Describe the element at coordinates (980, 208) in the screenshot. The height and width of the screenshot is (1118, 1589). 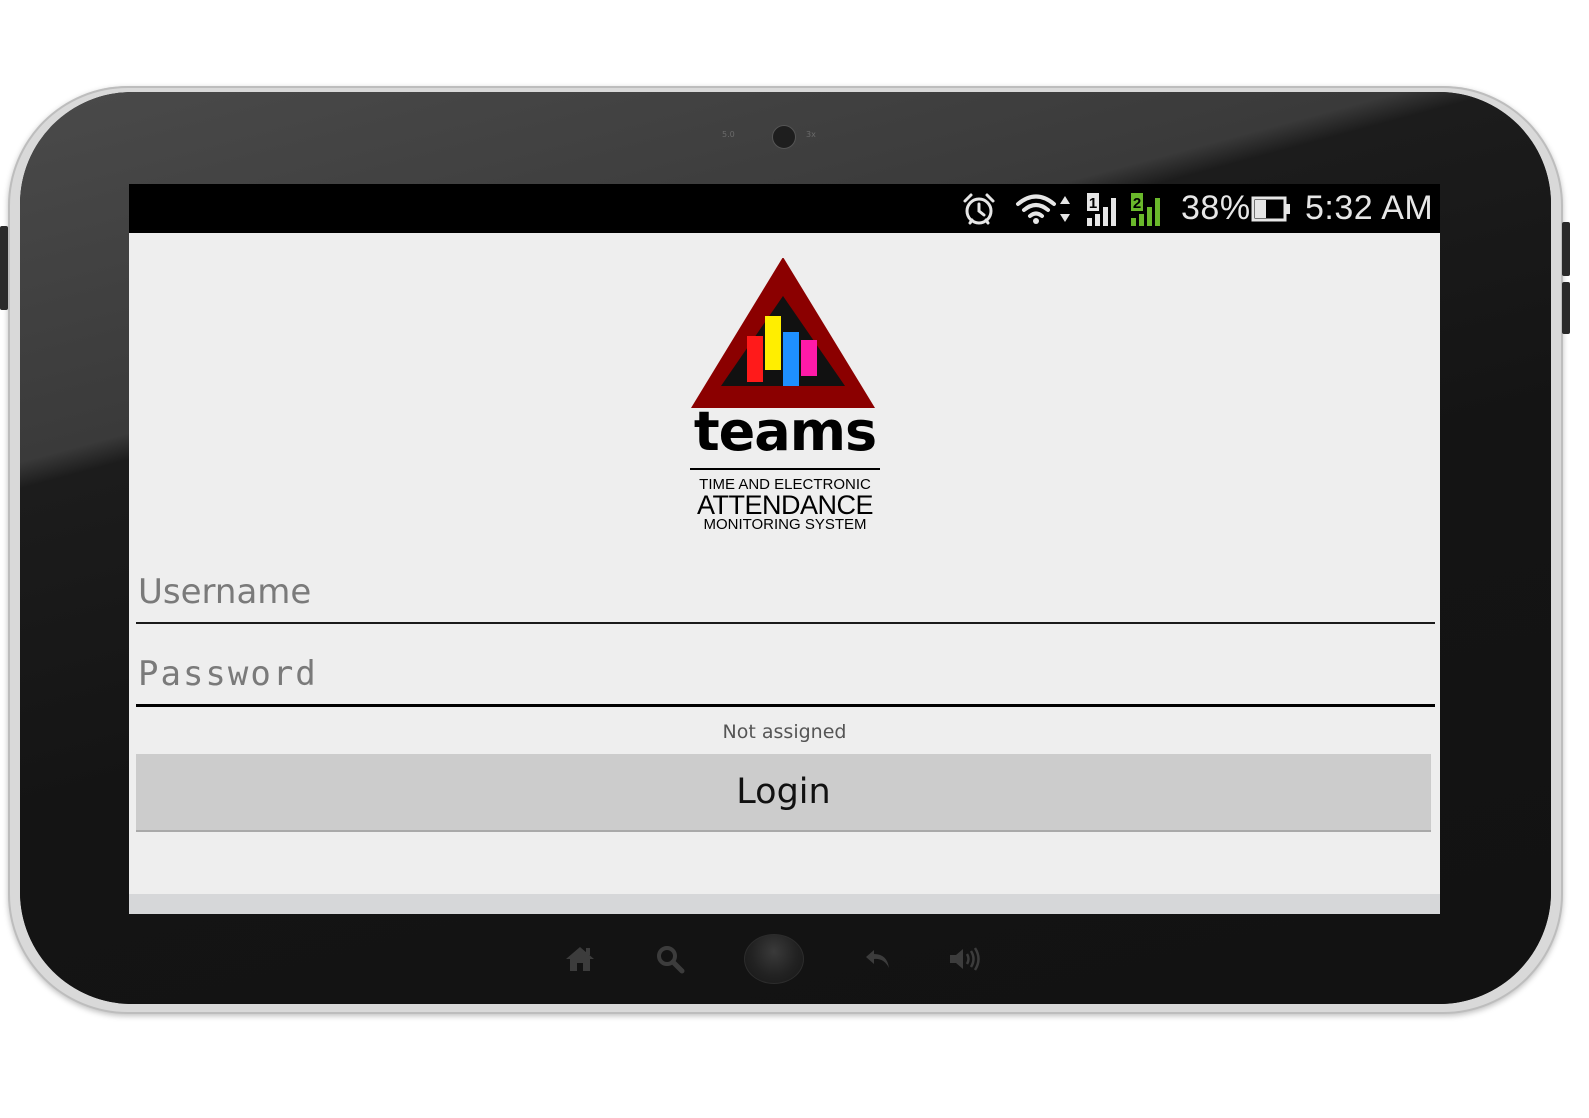
I see `alarm-icon` at that location.